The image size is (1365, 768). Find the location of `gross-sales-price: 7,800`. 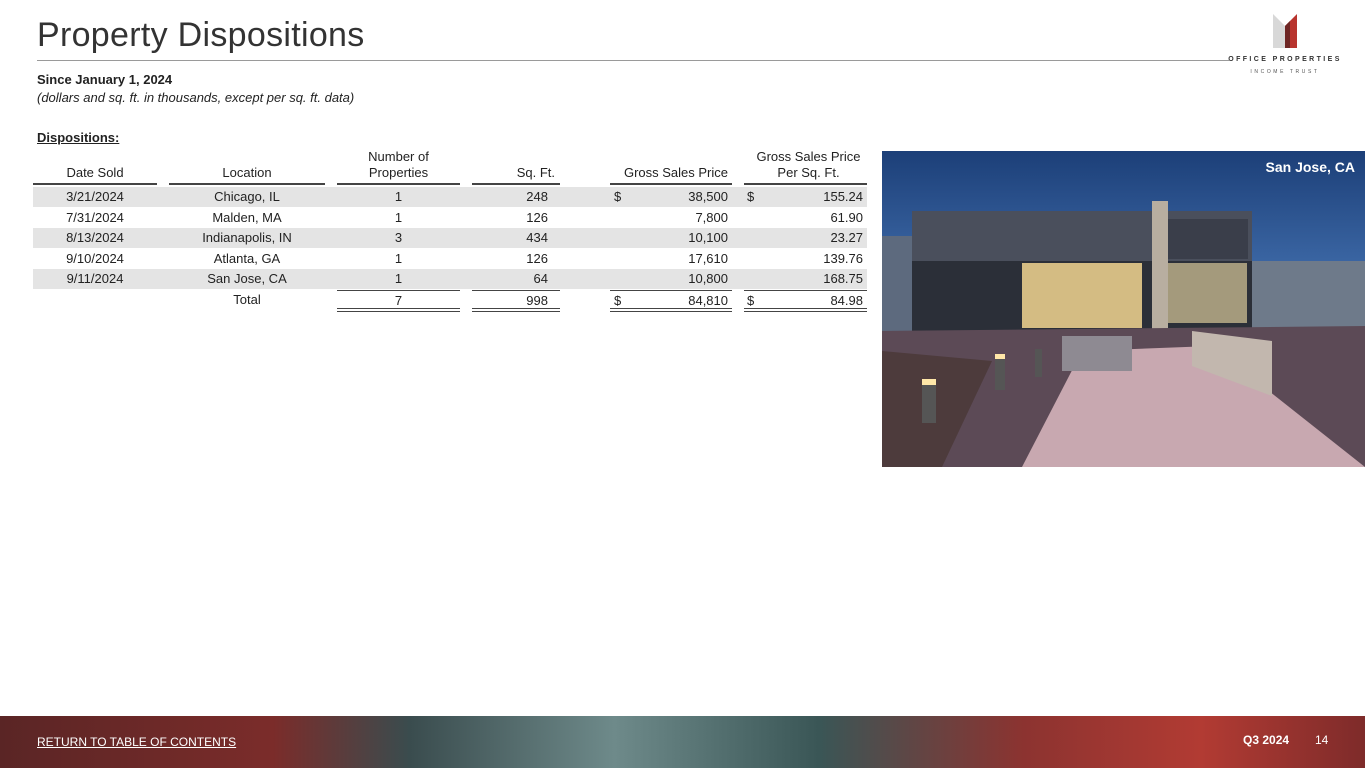

gross-sales-price: 7,800 is located at coordinates (711, 217).